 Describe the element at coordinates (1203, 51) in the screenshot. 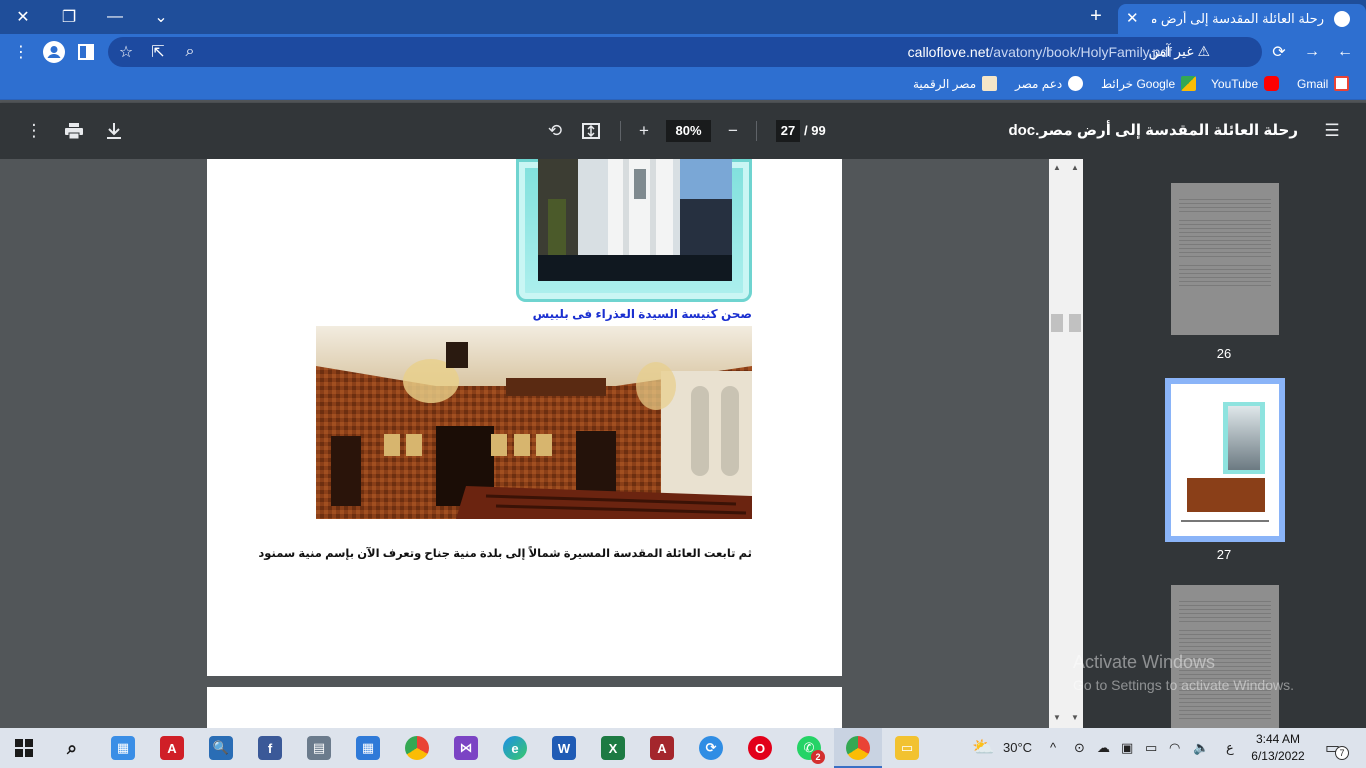

I see `warning-triangle-icon: ⚠` at that location.